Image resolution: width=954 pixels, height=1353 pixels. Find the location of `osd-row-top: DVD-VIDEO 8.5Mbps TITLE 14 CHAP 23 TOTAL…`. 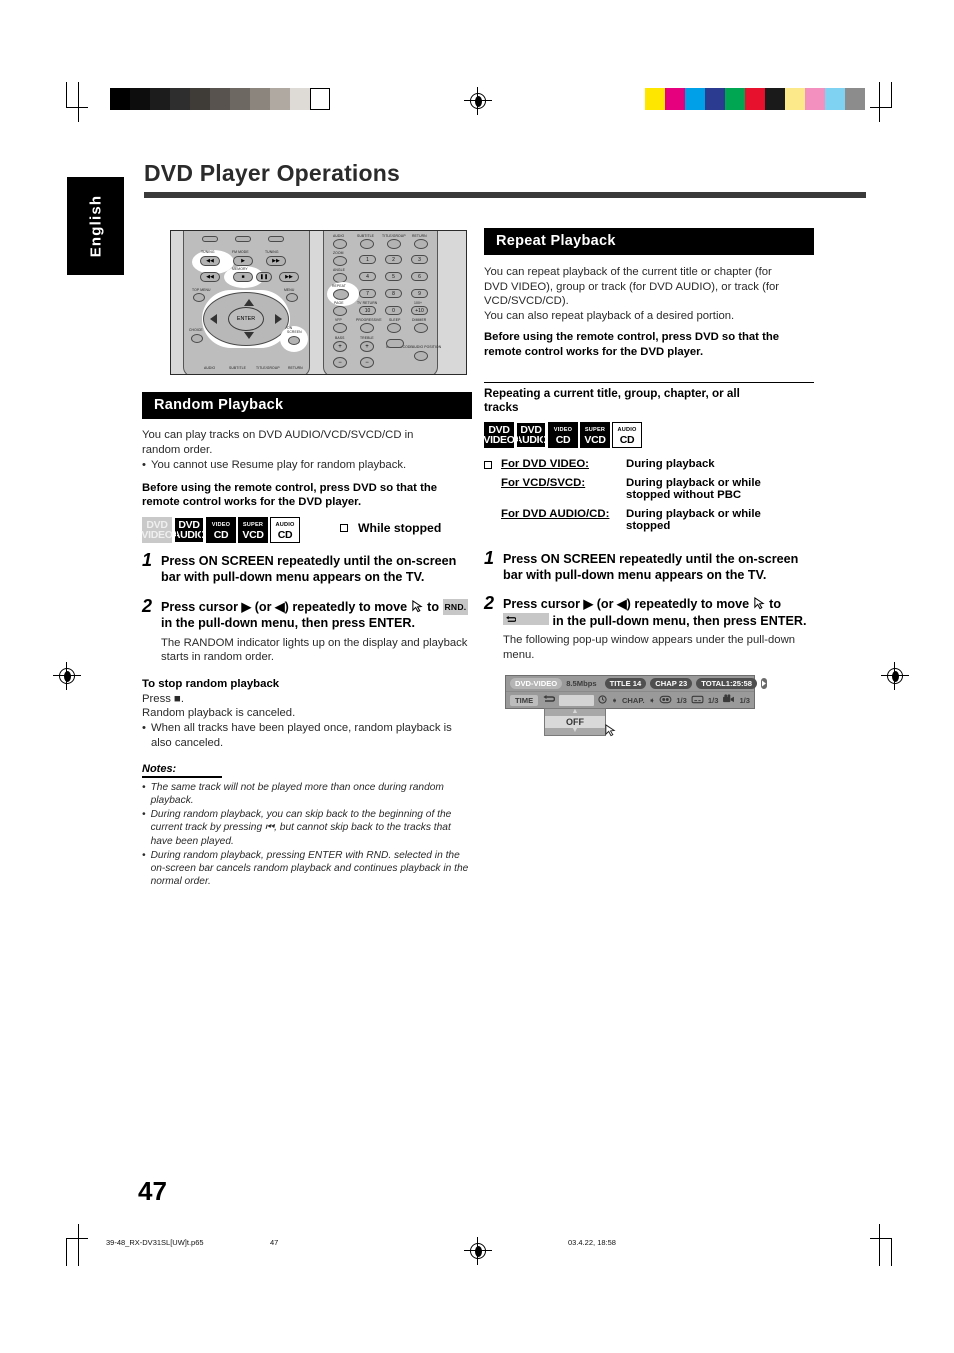

osd-row-top: DVD-VIDEO 8.5Mbps TITLE 14 CHAP 23 TOTAL… is located at coordinates (636, 683).